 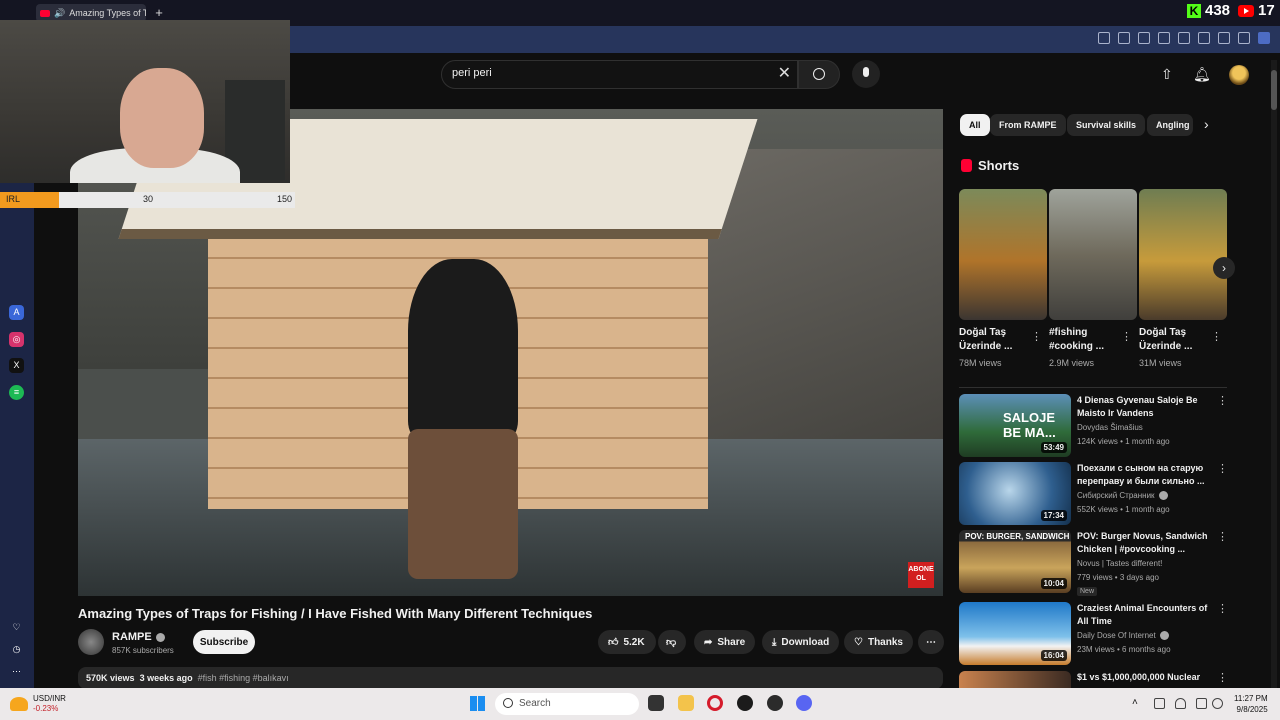 I want to click on thumbs-down-icon: 👎︎, so click(x=671, y=642).